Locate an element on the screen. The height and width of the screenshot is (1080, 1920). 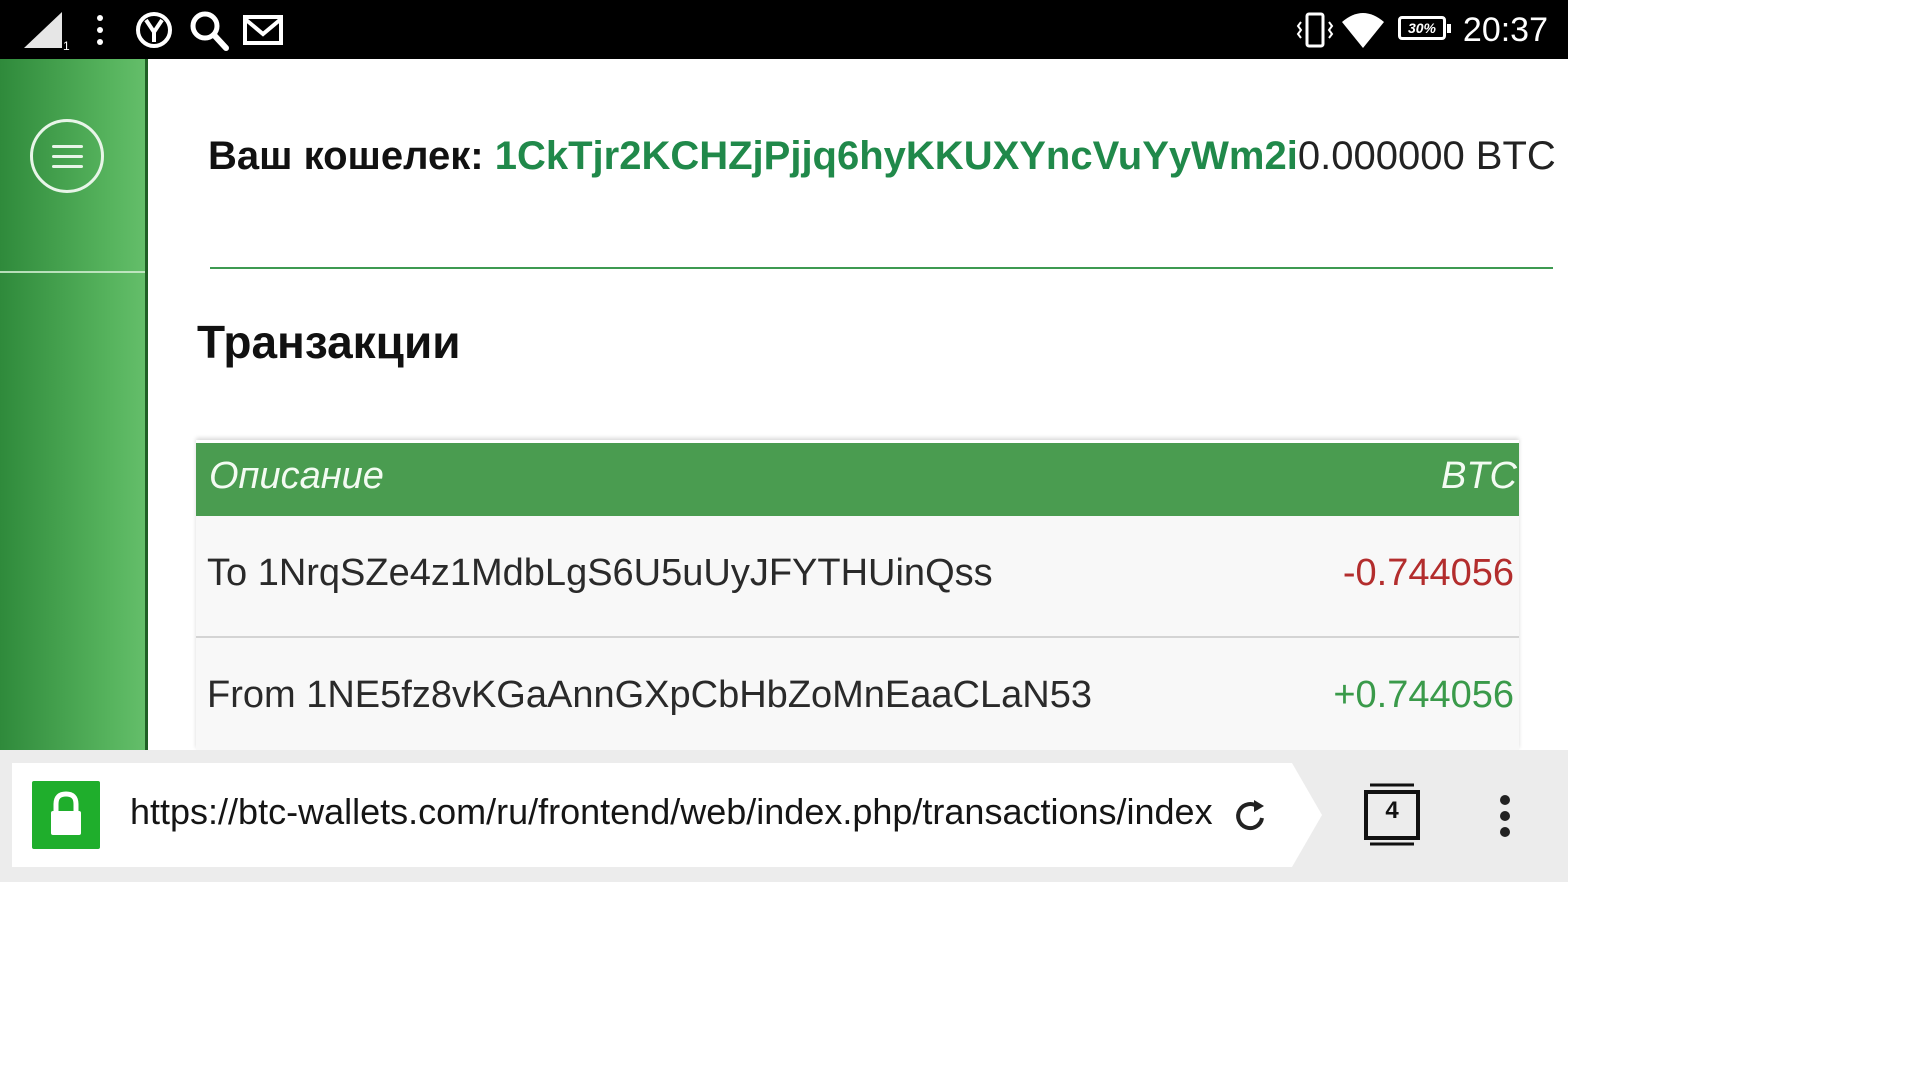
sidebar-divider is located at coordinates (72, 272).